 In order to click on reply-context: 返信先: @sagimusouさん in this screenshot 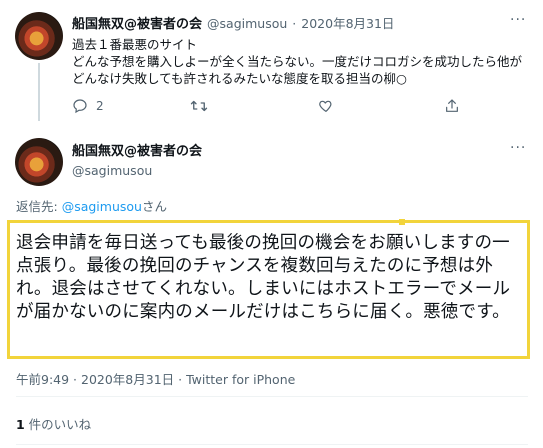, I will do `click(91, 205)`.